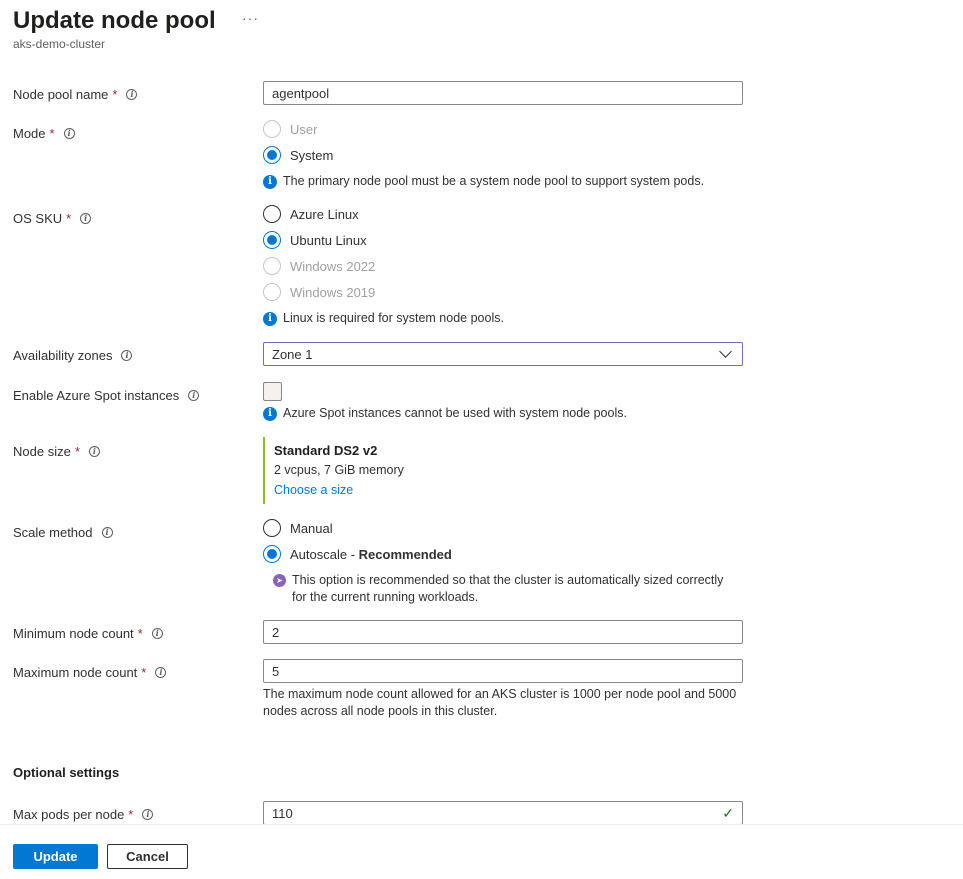 Image resolution: width=963 pixels, height=879 pixels. What do you see at coordinates (44, 133) in the screenshot?
I see `mode-label: Mode * i` at bounding box center [44, 133].